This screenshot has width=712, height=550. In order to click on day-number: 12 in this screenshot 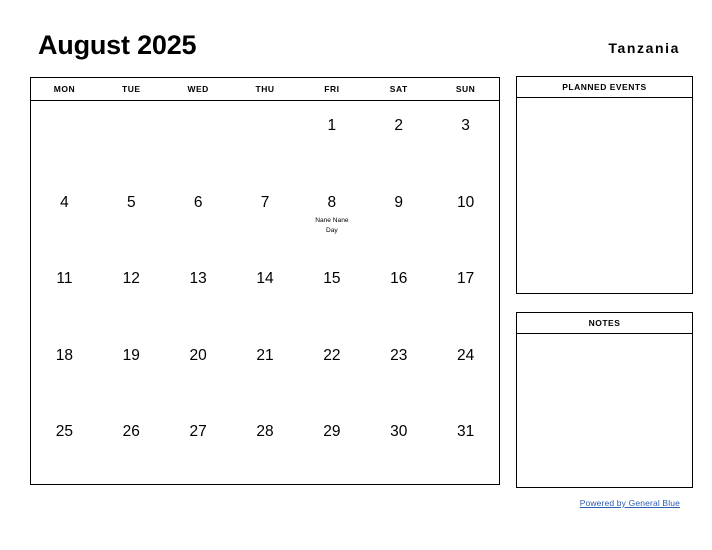, I will do `click(131, 279)`.